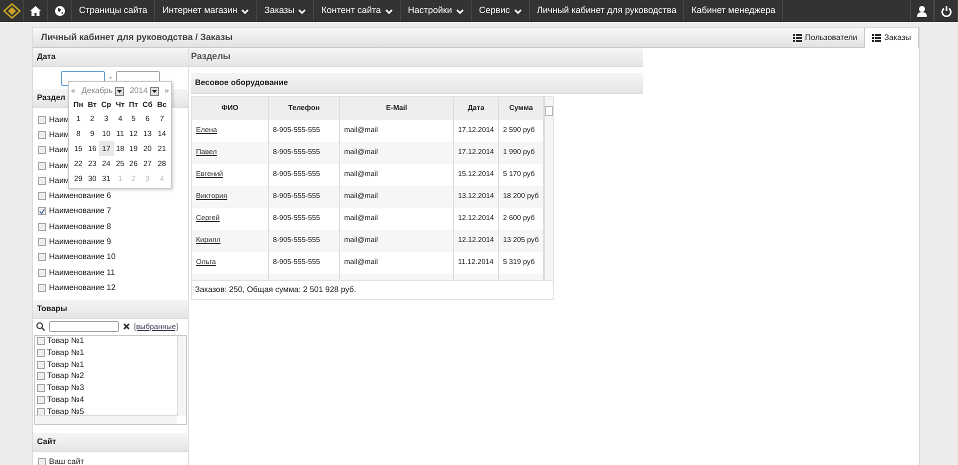  What do you see at coordinates (372, 290) in the screenshot?
I see `summary-text: Заказов: 250, Общая сумма: 2 501 928 руб.` at bounding box center [372, 290].